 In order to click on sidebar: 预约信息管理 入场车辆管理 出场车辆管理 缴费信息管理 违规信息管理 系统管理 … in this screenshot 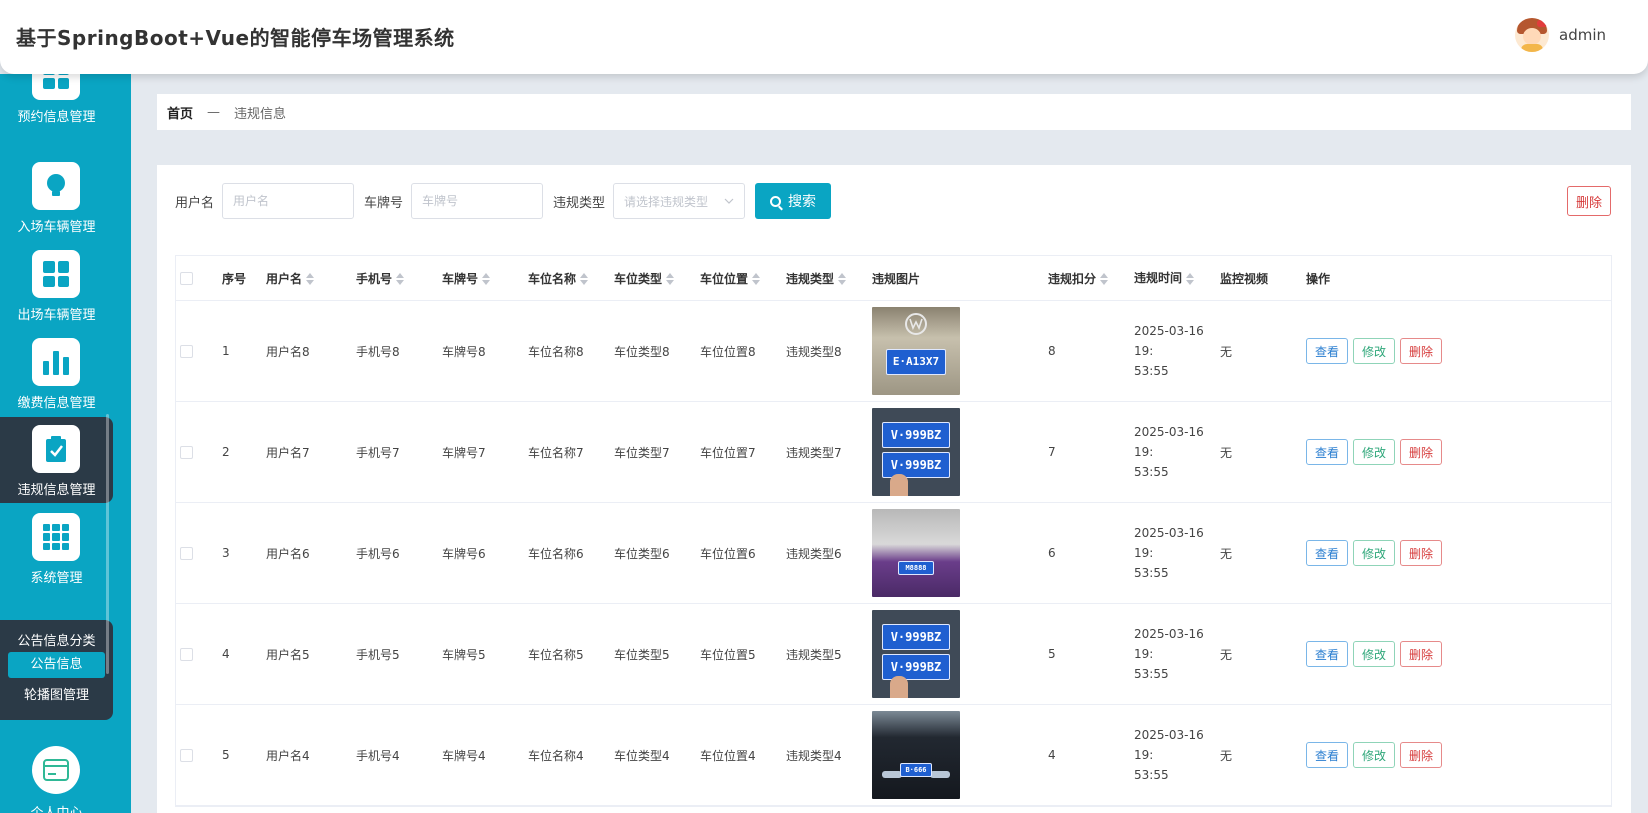, I will do `click(65, 443)`.